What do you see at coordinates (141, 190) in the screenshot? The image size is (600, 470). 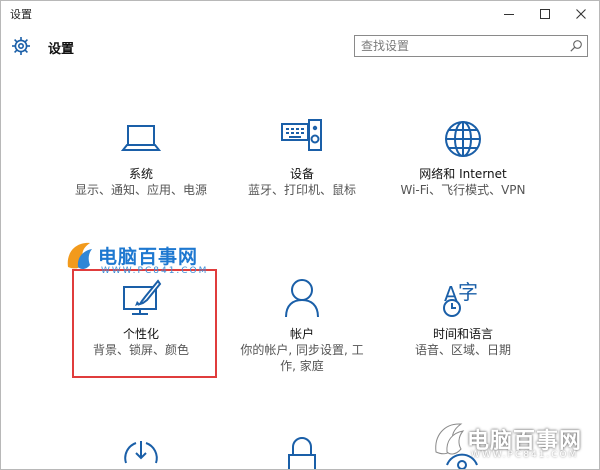 I see `tile-system-desc: 显示、通知、应用、电源` at bounding box center [141, 190].